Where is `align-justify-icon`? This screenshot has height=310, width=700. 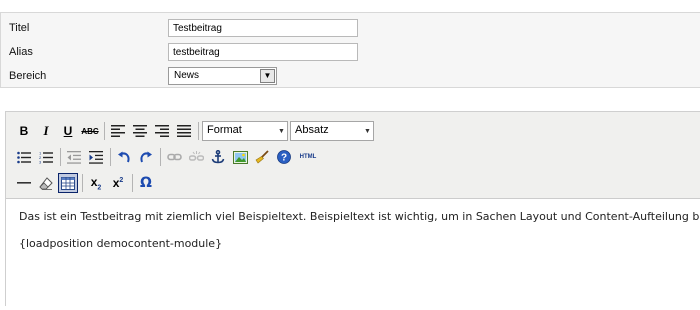 align-justify-icon is located at coordinates (184, 131).